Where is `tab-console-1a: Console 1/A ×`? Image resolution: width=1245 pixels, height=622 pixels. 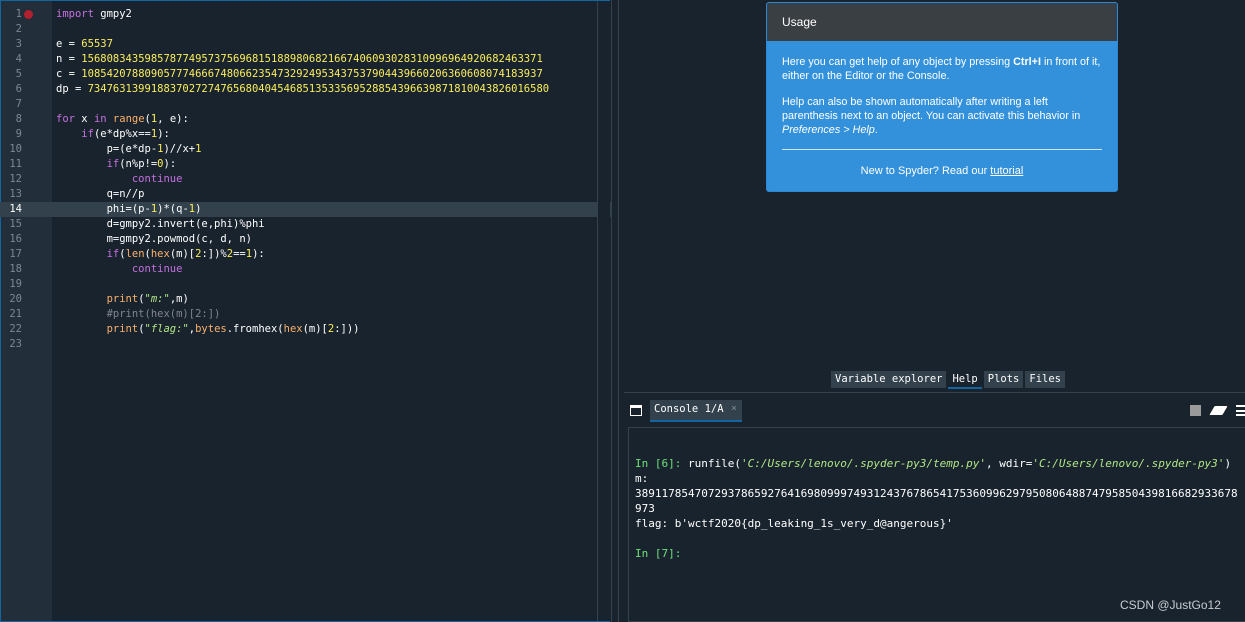
tab-console-1a: Console 1/A × is located at coordinates (696, 411).